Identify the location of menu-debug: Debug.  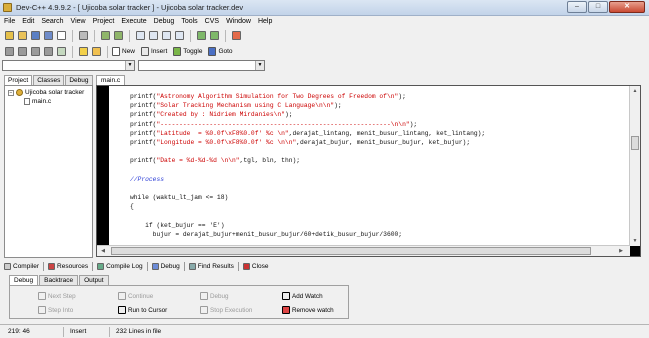
(164, 21).